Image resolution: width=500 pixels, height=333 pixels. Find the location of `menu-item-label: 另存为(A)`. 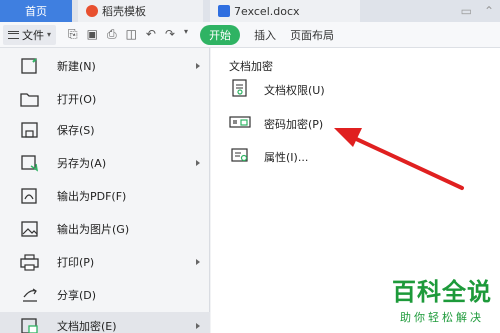

menu-item-label: 另存为(A) is located at coordinates (82, 163).